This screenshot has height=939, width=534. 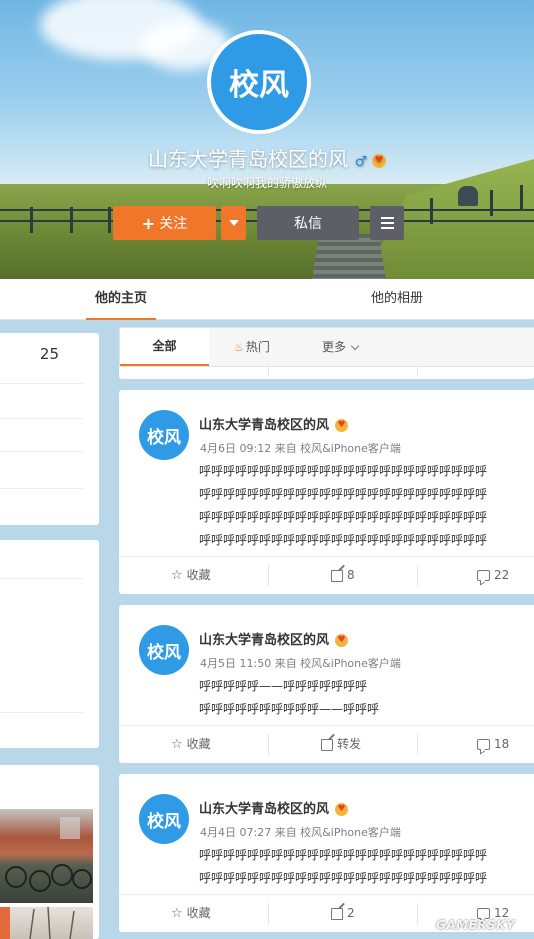 I want to click on repost-button: 8, so click(x=343, y=575).